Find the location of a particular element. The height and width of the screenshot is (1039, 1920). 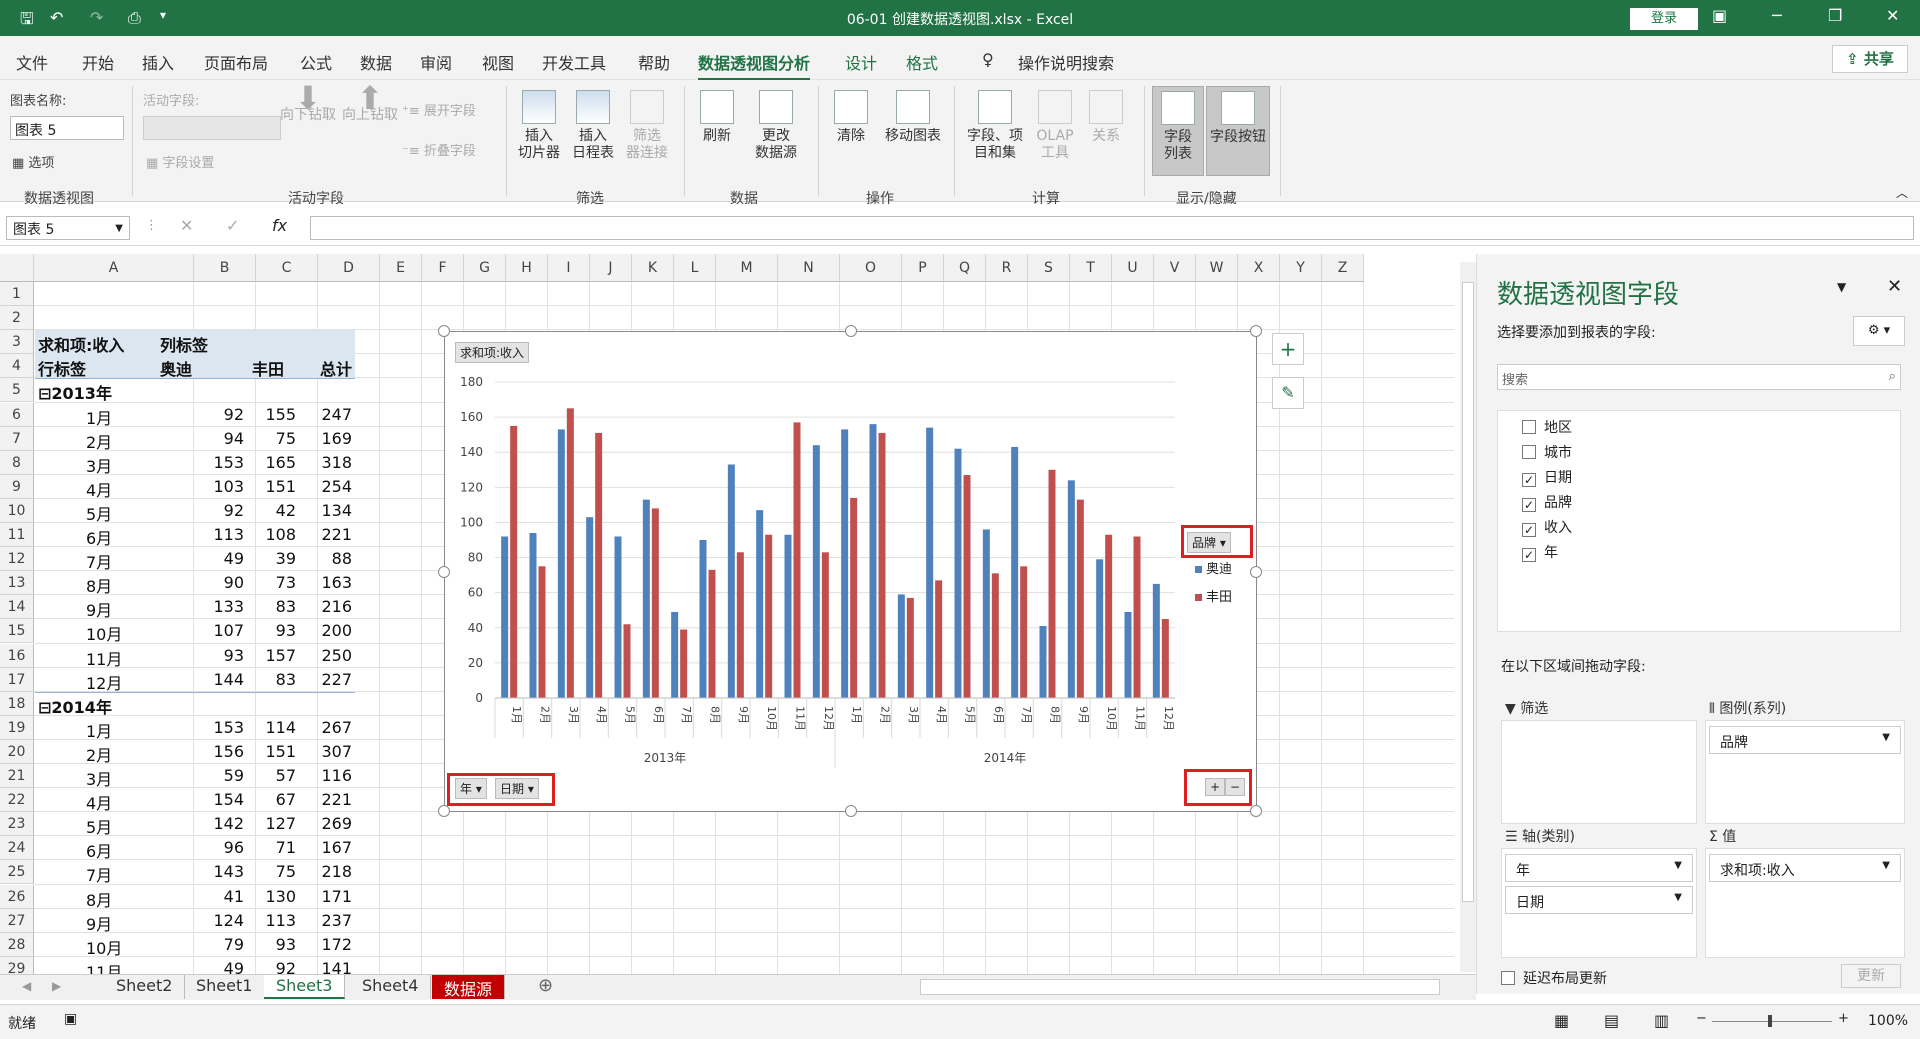

pivot-value: 200 is located at coordinates (322, 630).